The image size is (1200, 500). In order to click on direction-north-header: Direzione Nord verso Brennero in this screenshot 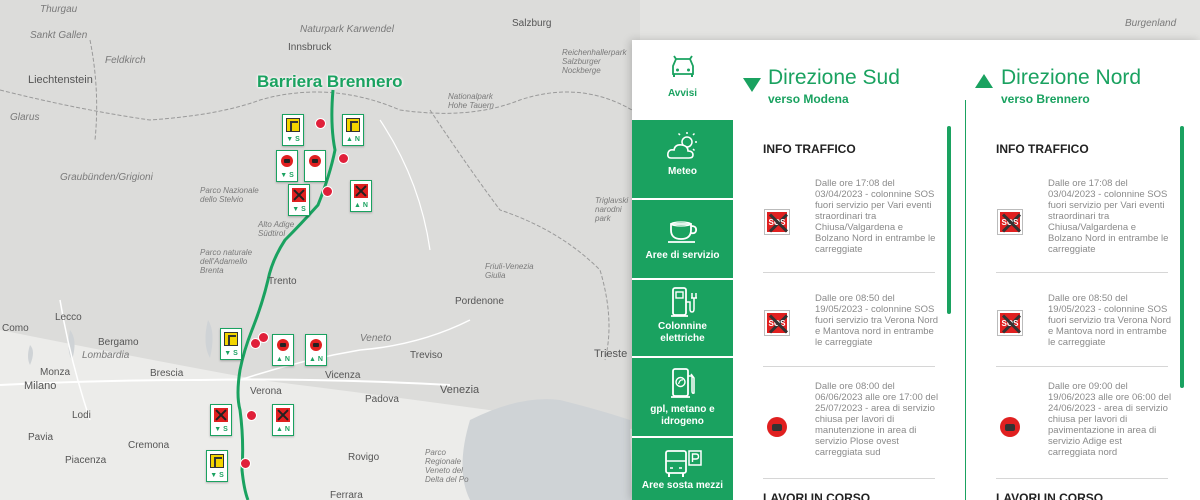, I will do `click(1076, 75)`.